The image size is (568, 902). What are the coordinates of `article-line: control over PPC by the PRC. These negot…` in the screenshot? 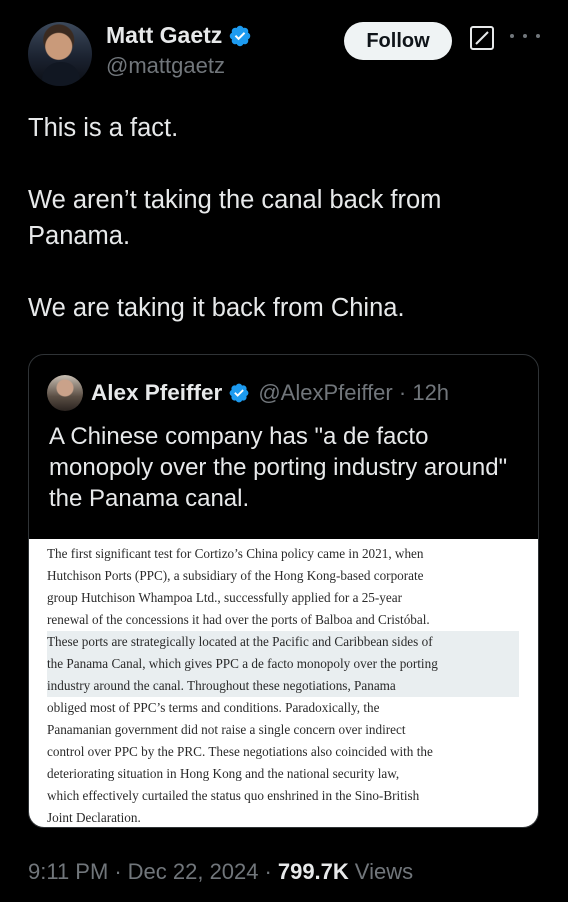 It's located at (240, 751).